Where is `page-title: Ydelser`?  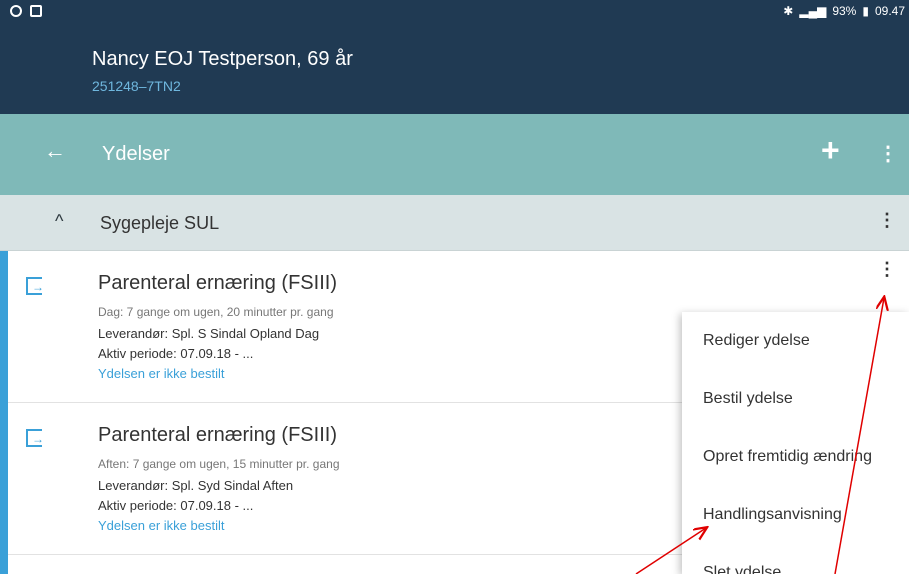 page-title: Ydelser is located at coordinates (136, 154).